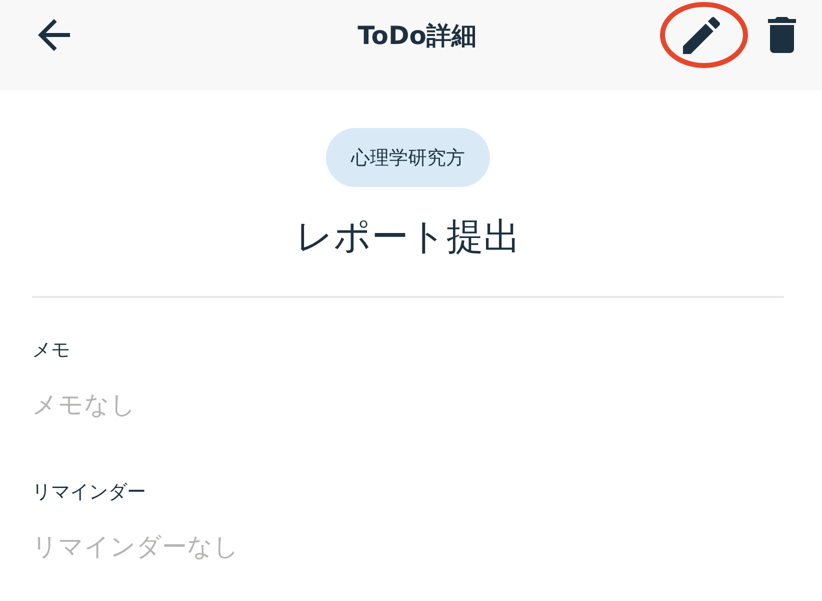 This screenshot has width=822, height=601. I want to click on edit-button, so click(701, 35).